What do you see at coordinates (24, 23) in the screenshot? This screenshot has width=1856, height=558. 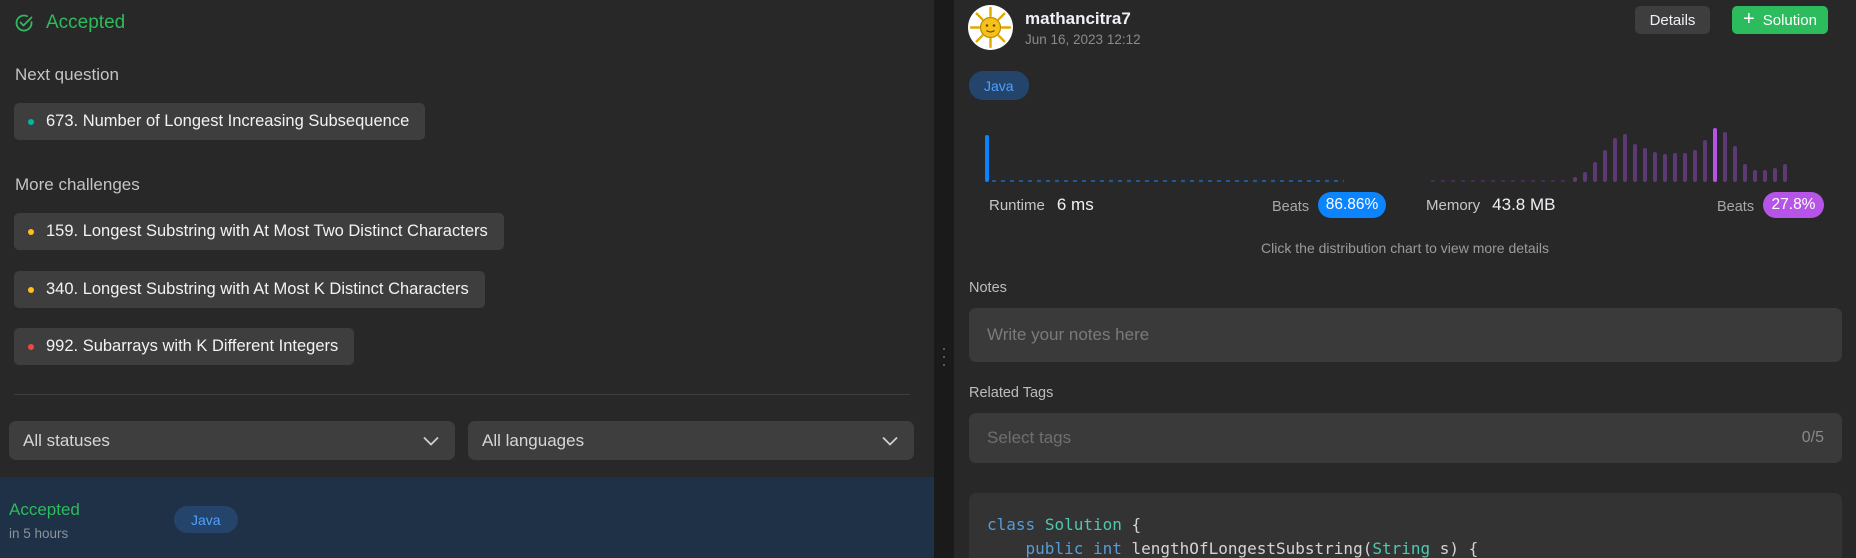 I see `check-circle-icon` at bounding box center [24, 23].